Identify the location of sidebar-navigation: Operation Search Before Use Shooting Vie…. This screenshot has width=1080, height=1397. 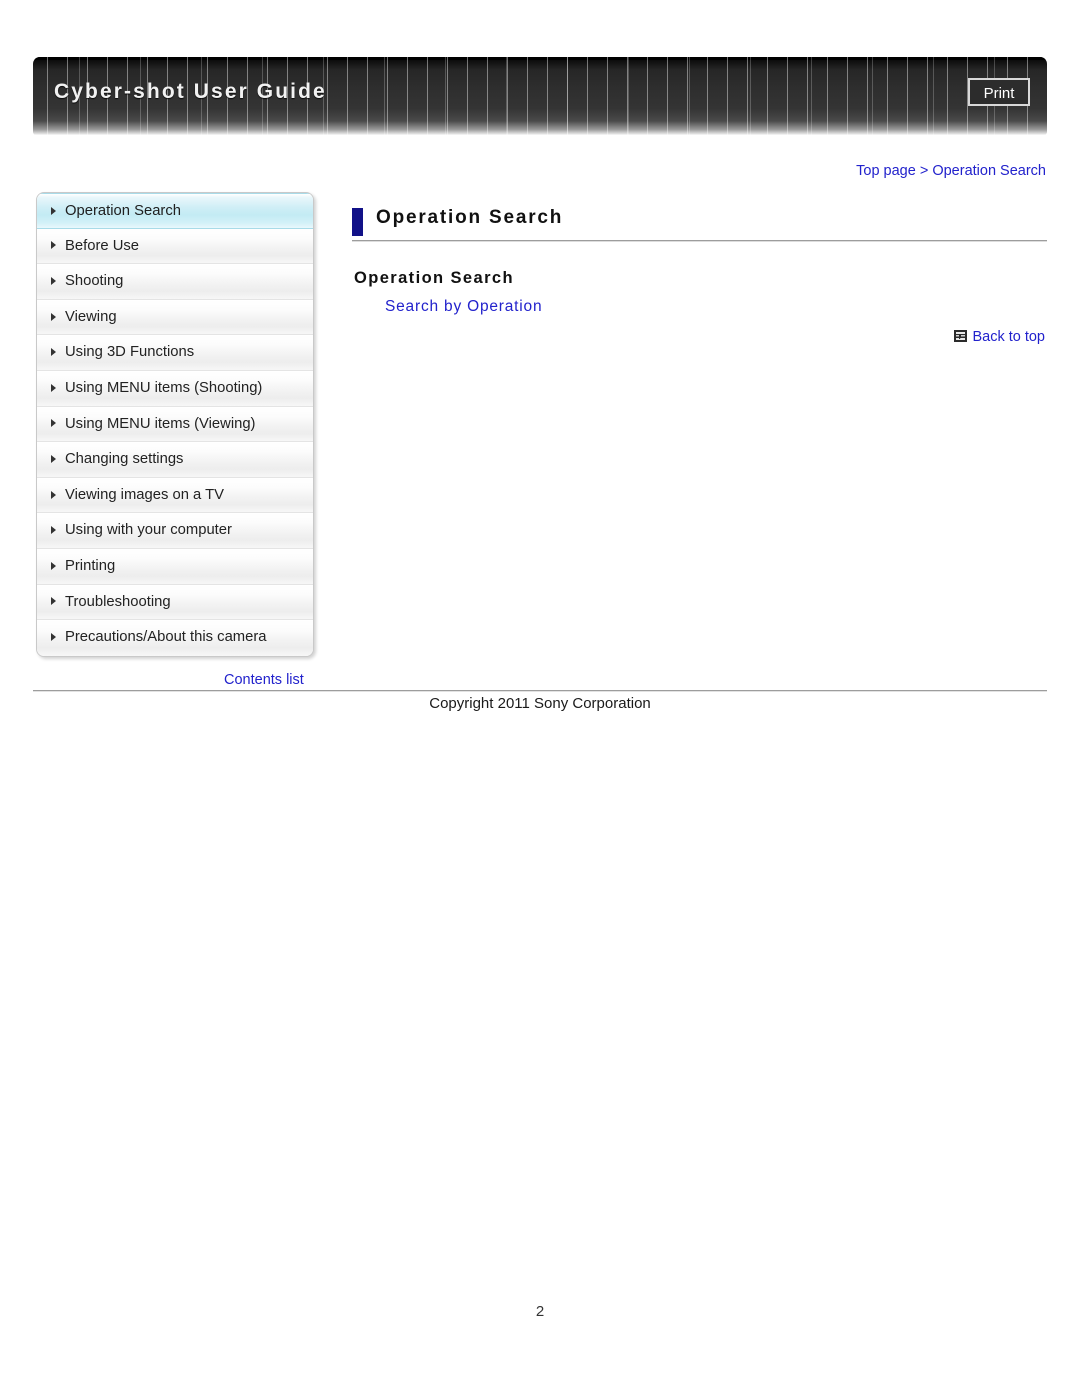
(175, 424).